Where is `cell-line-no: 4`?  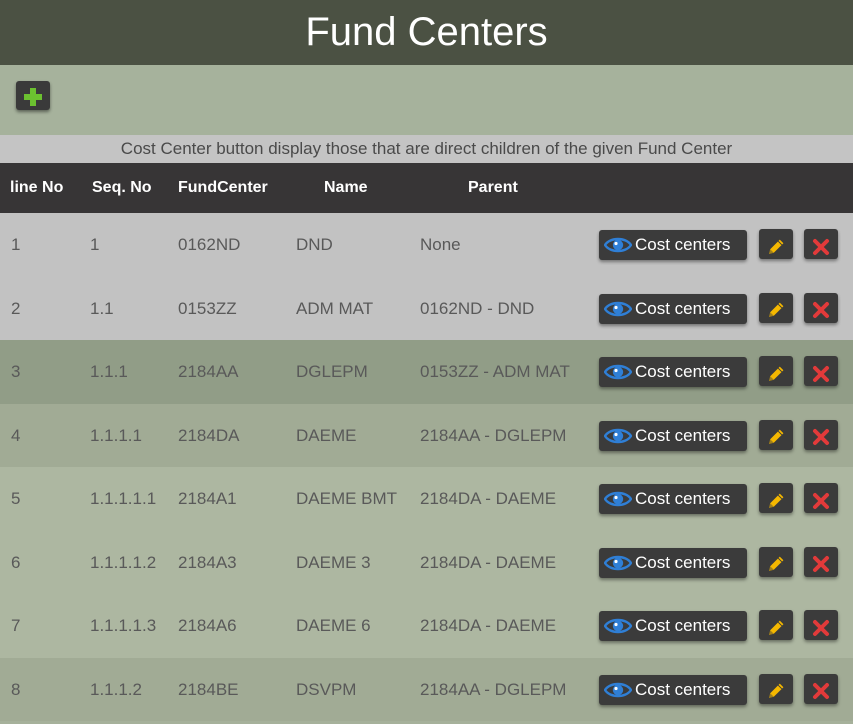
cell-line-no: 4 is located at coordinates (16, 435).